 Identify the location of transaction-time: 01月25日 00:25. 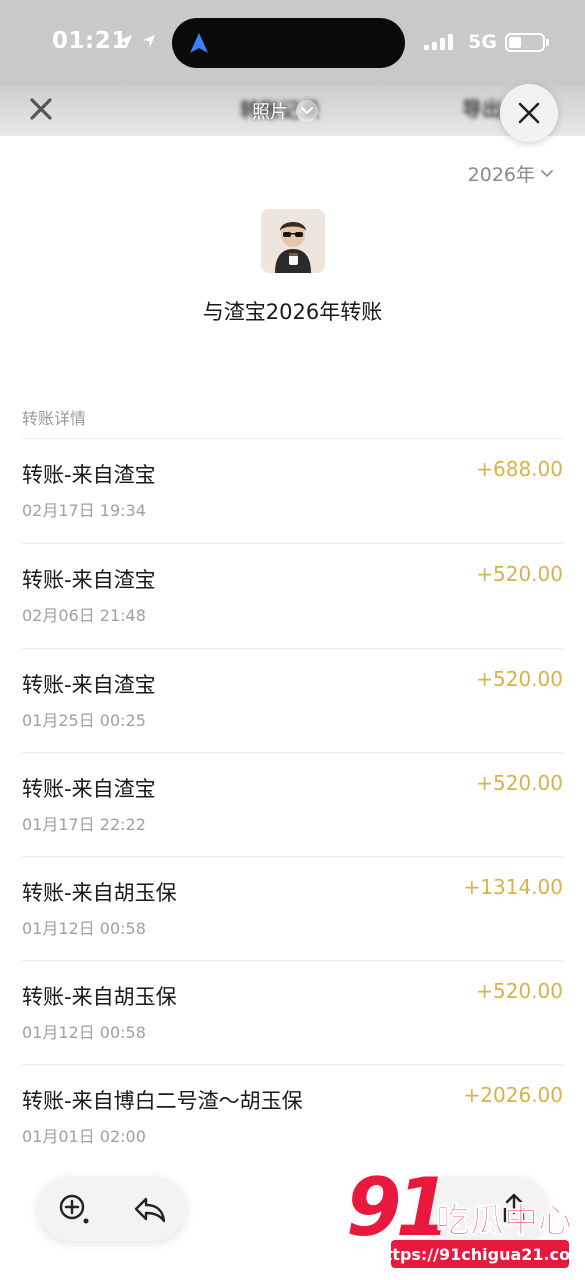
(84, 720).